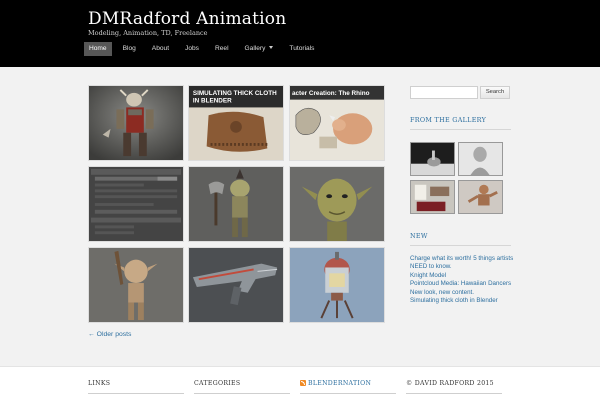 The width and height of the screenshot is (600, 400). I want to click on nav-jobs-label: Jobs, so click(192, 48).